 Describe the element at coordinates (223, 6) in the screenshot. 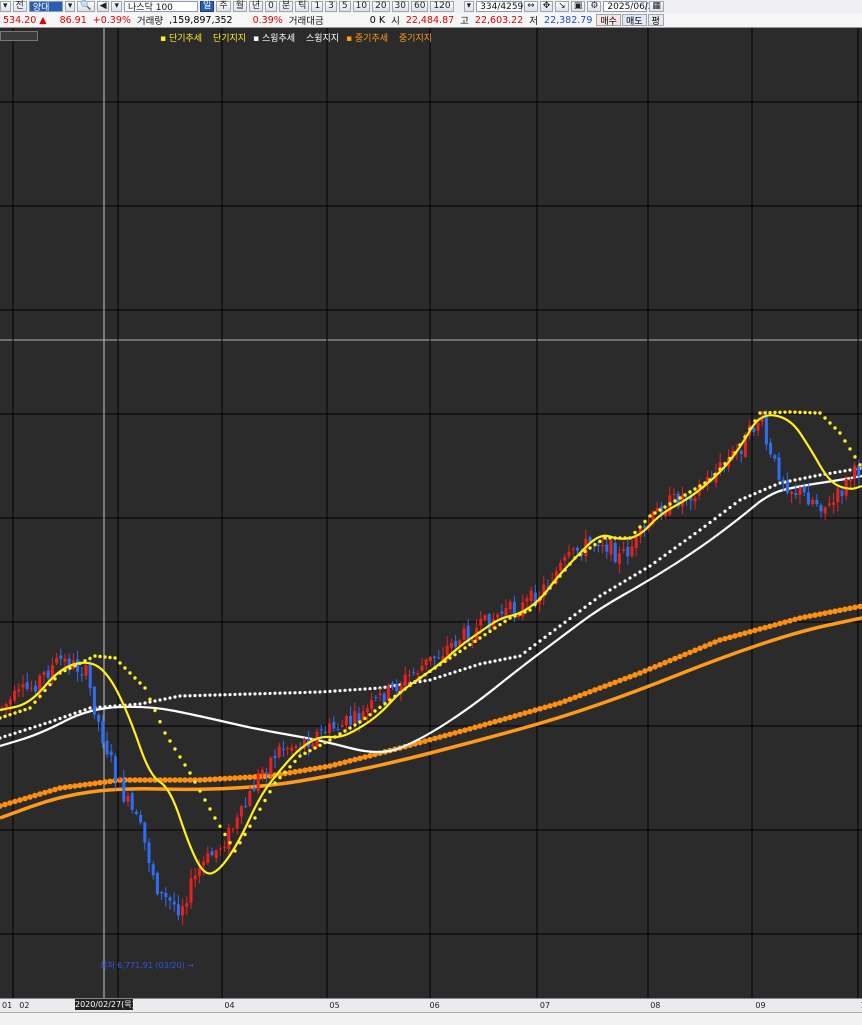

I see `period-week-button: 주` at that location.